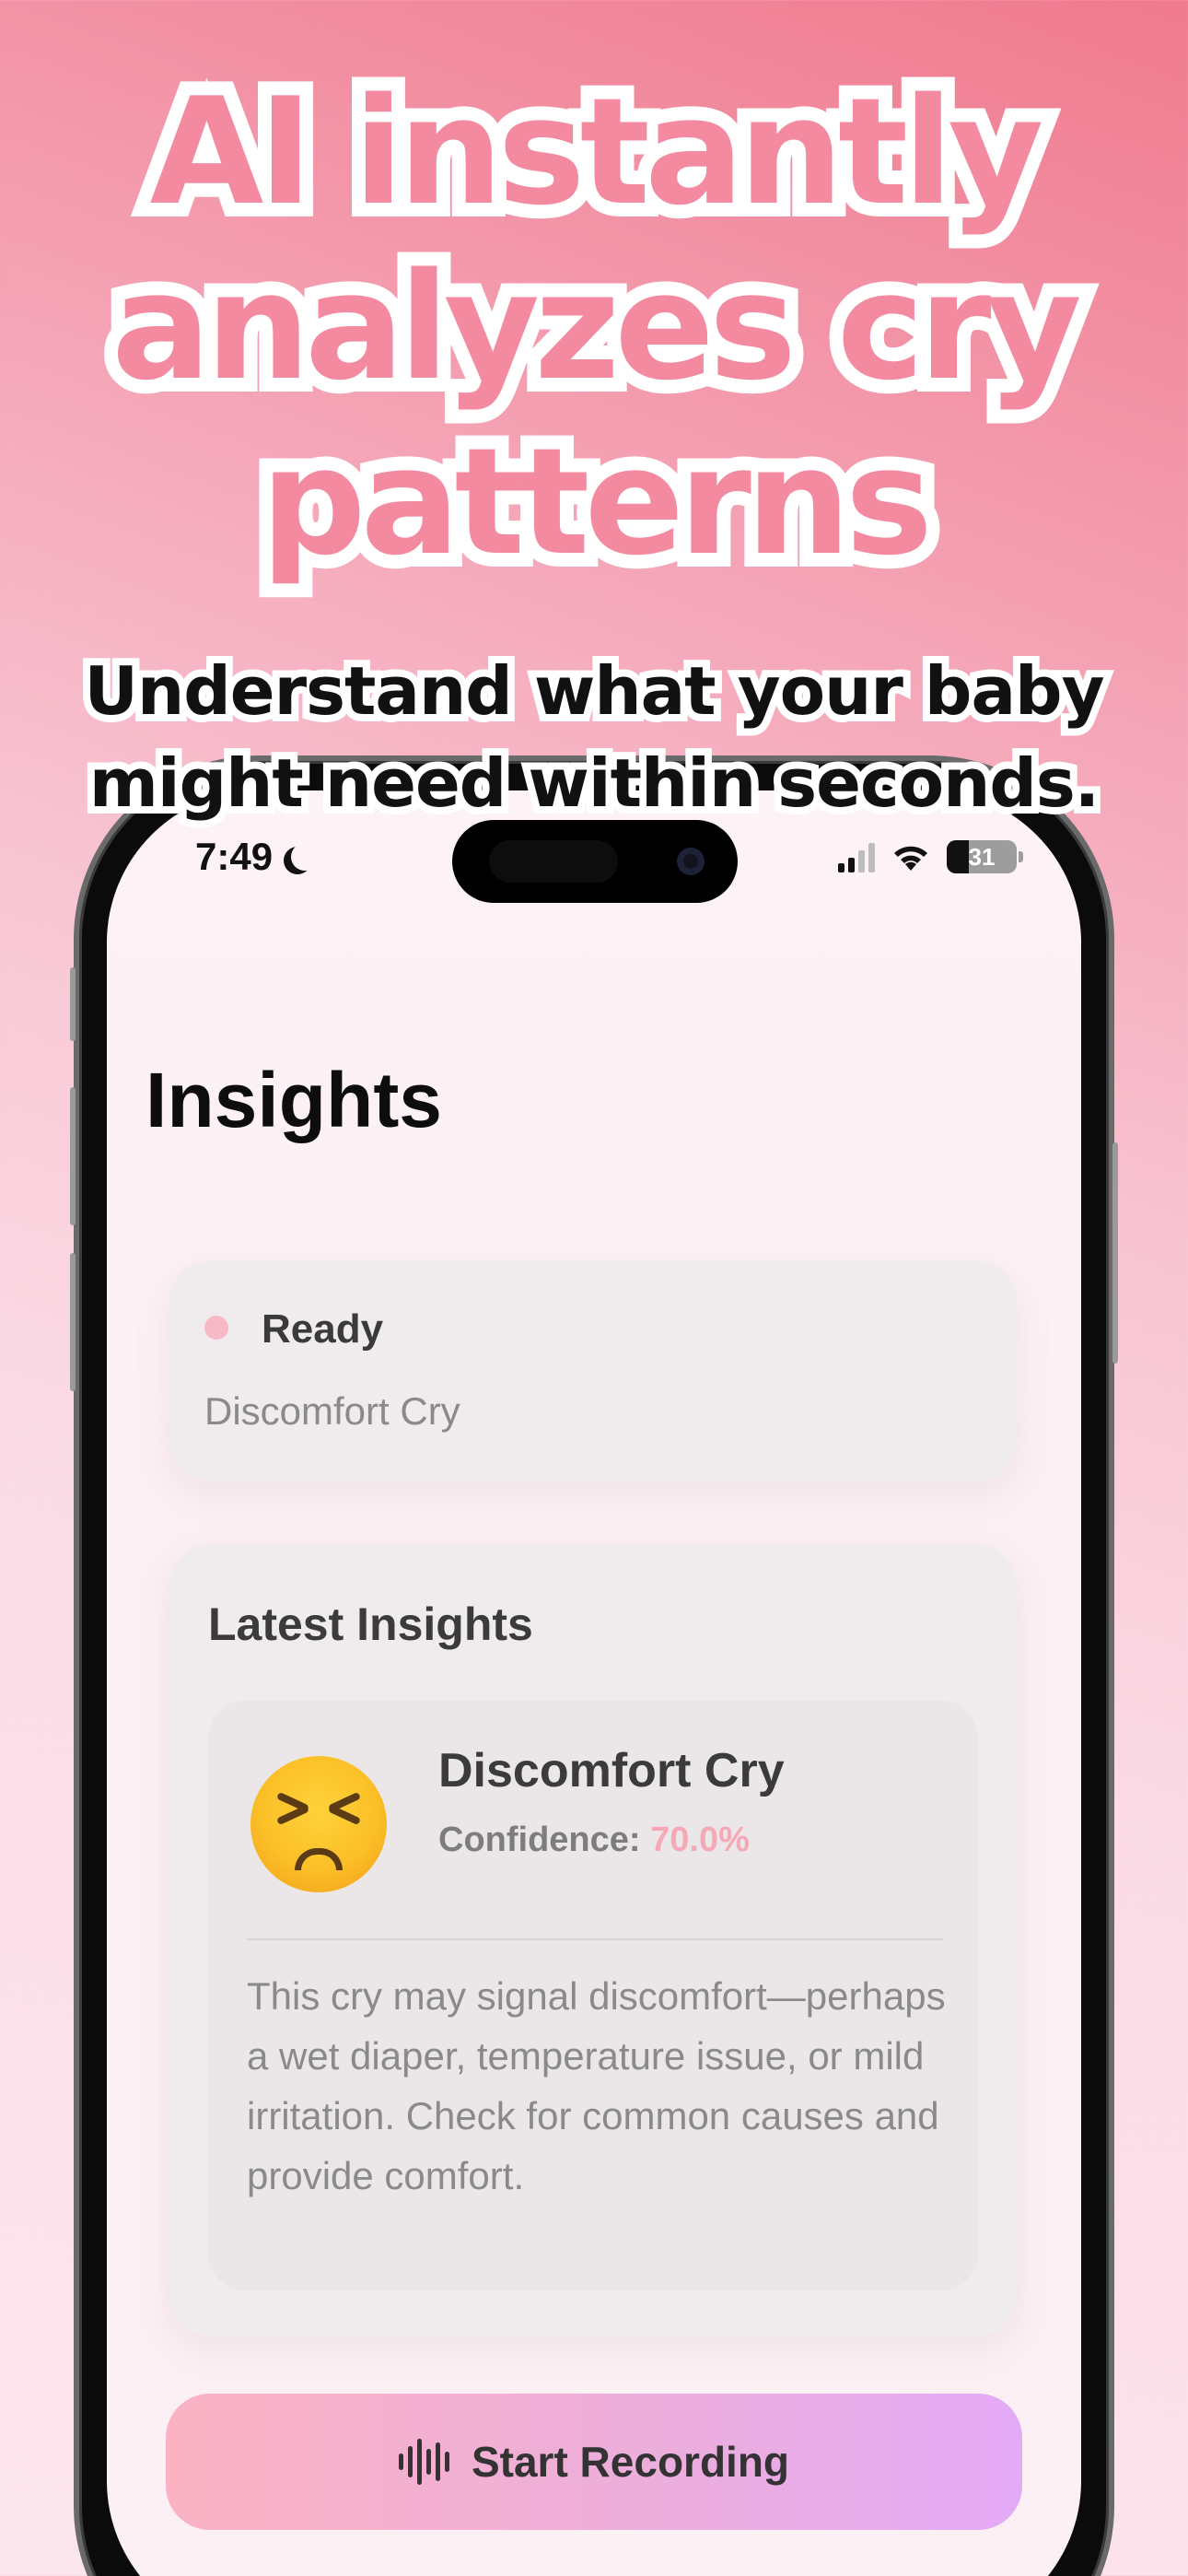  I want to click on signal-icon, so click(856, 856).